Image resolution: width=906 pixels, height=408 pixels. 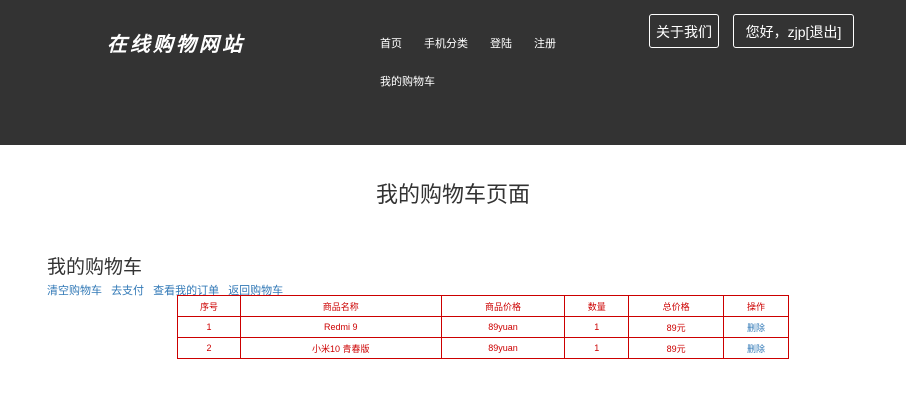 I want to click on table-row: 1 Redmi 9 89yuan 1 89元 删除, so click(x=483, y=327).